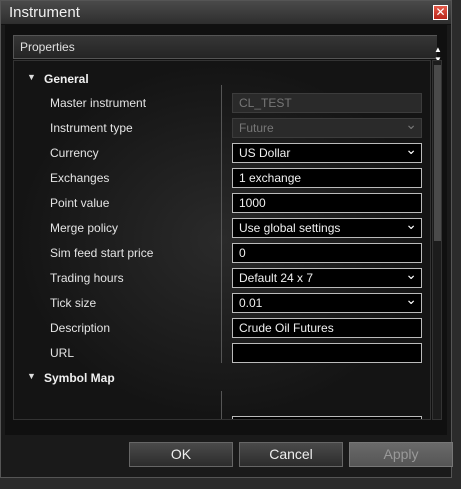 The height and width of the screenshot is (489, 461). I want to click on property-row-description: Description Crude Oil Futures, so click(222, 327).